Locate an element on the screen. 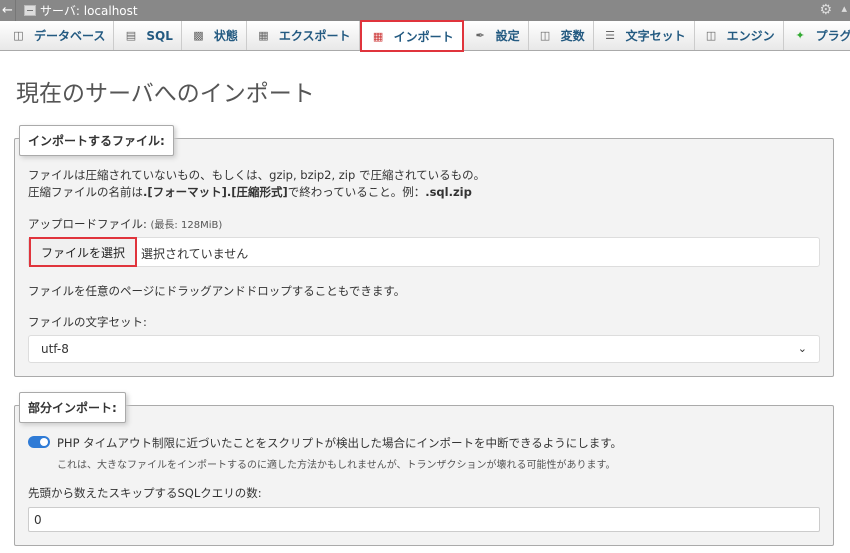  tab-label: エクスポート is located at coordinates (314, 36).